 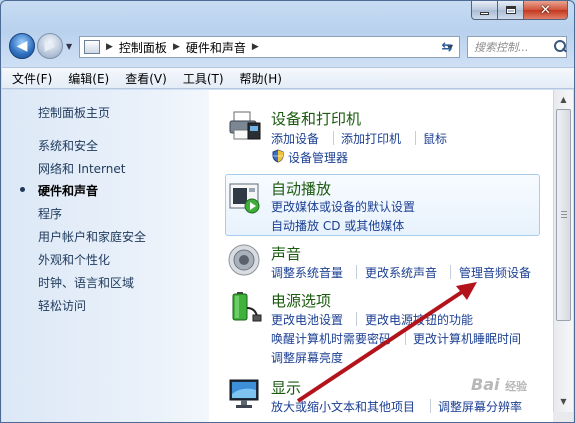 What do you see at coordinates (467, 338) in the screenshot?
I see `link-change-sleep-time: 更改计算机睡眠时间` at bounding box center [467, 338].